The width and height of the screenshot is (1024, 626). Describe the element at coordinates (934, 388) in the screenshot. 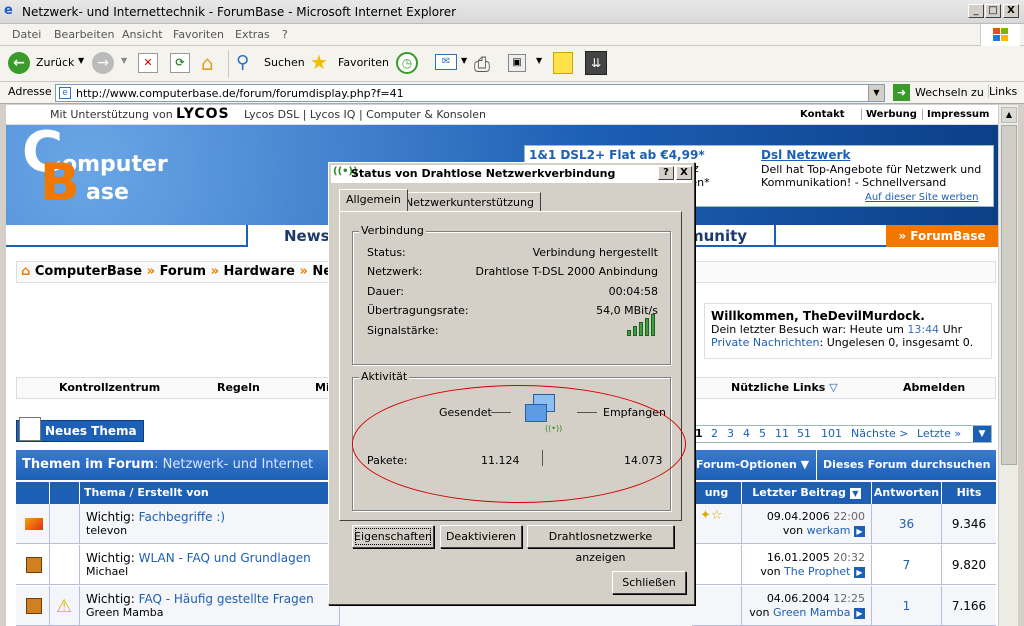

I see `link-abmelden: Abmelden` at that location.